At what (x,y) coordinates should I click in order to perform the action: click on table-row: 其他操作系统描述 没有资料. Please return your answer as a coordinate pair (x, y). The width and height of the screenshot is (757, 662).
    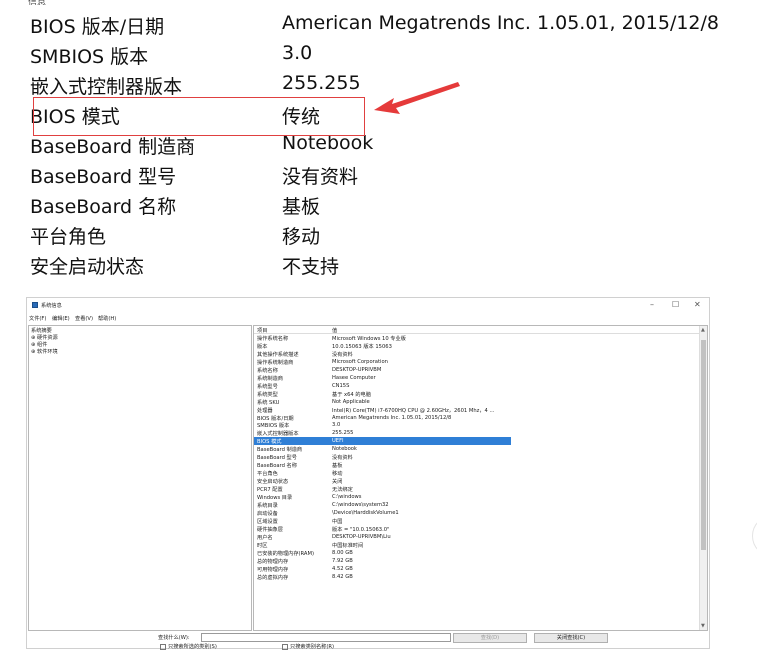
    Looking at the image, I should click on (477, 354).